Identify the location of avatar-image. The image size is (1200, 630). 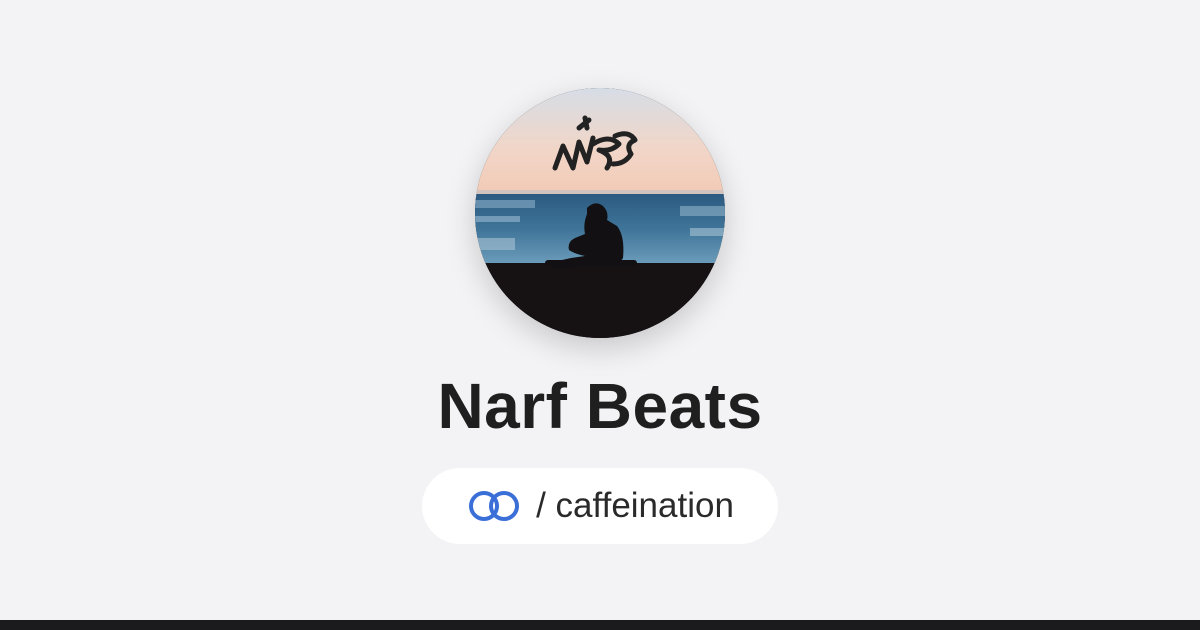
(600, 213).